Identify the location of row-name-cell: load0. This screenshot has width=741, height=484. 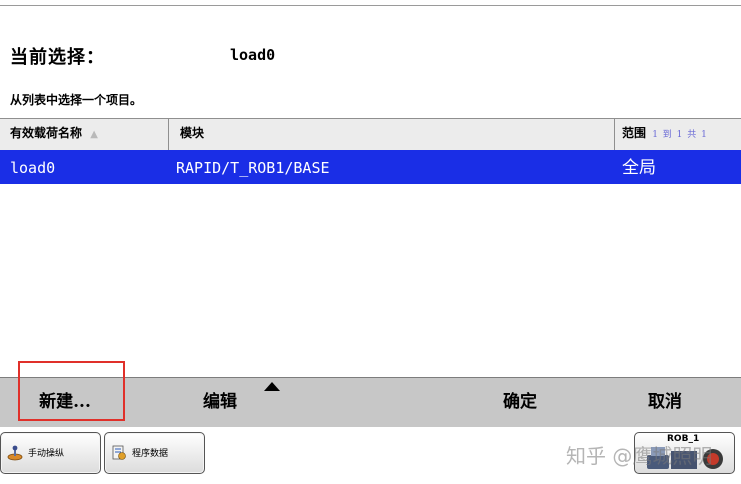
(33, 168).